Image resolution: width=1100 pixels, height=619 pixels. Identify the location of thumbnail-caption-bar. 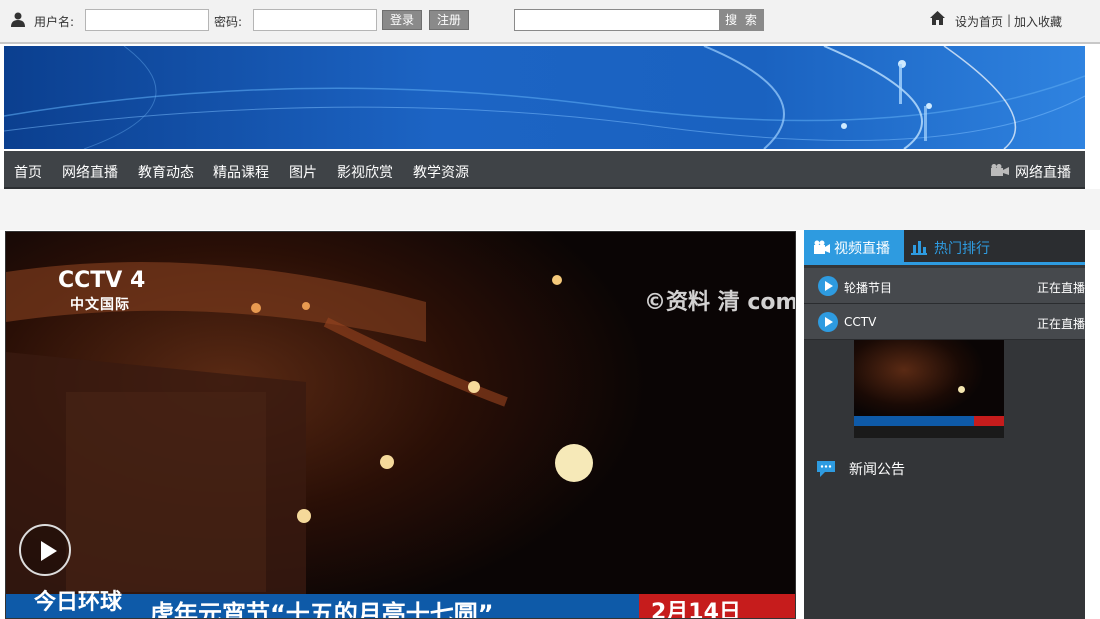
(929, 432).